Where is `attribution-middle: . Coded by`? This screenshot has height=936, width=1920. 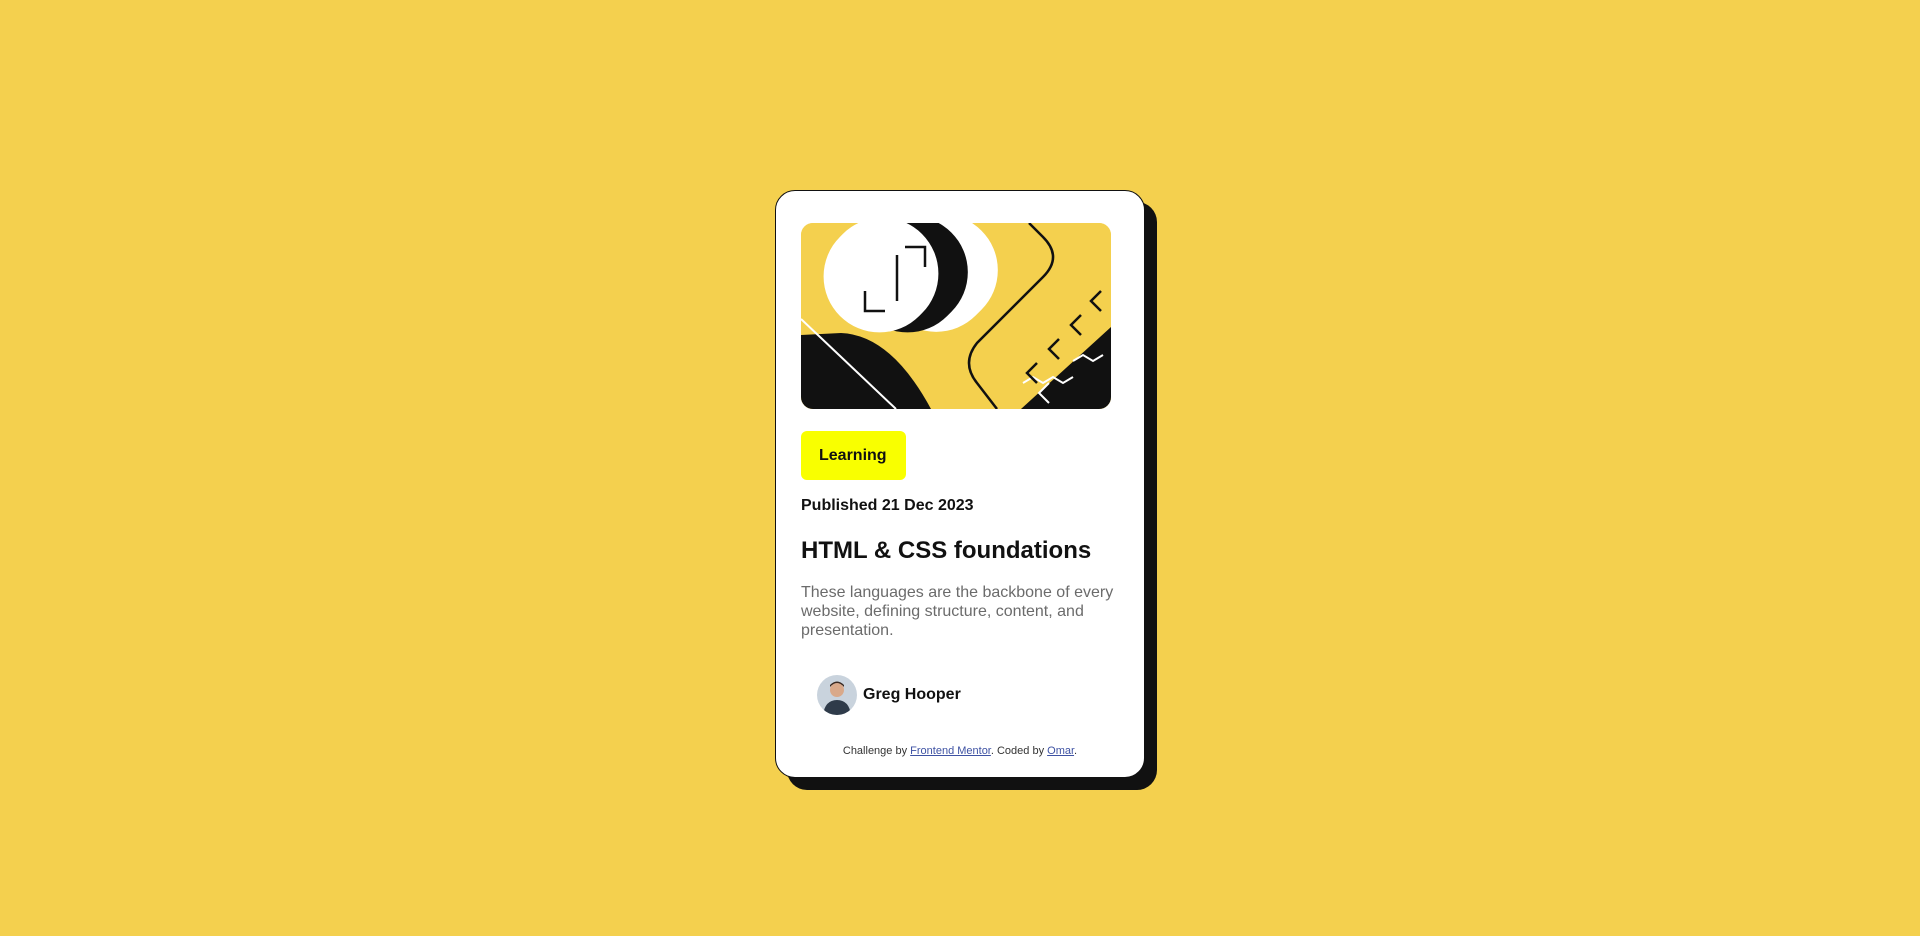
attribution-middle: . Coded by is located at coordinates (1019, 751).